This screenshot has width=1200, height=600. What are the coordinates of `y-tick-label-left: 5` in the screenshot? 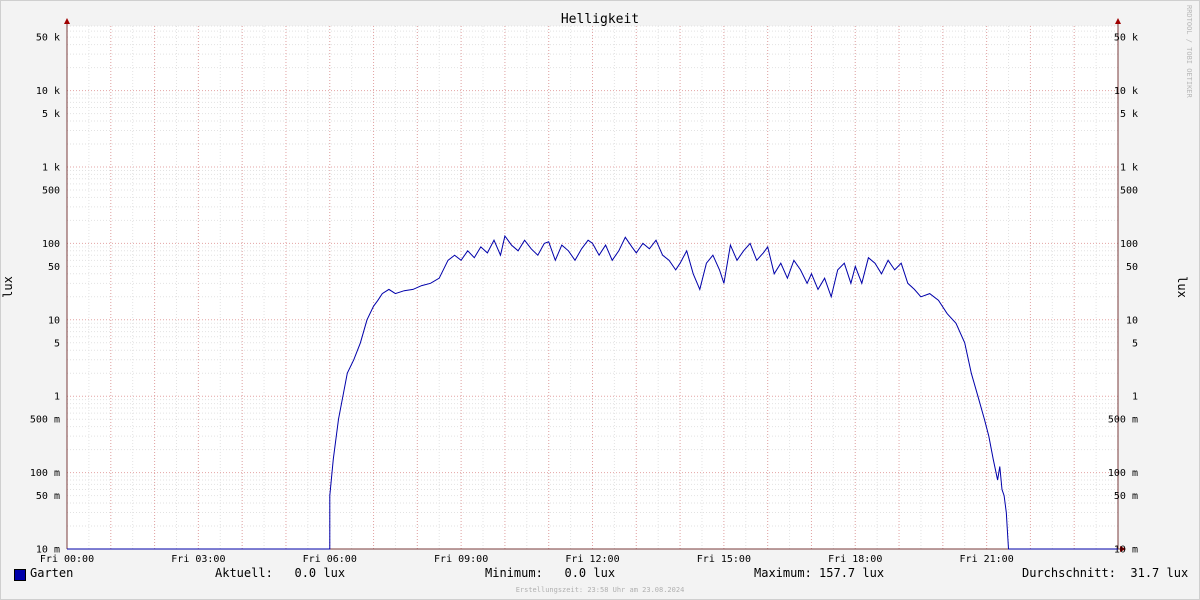 It's located at (57, 343).